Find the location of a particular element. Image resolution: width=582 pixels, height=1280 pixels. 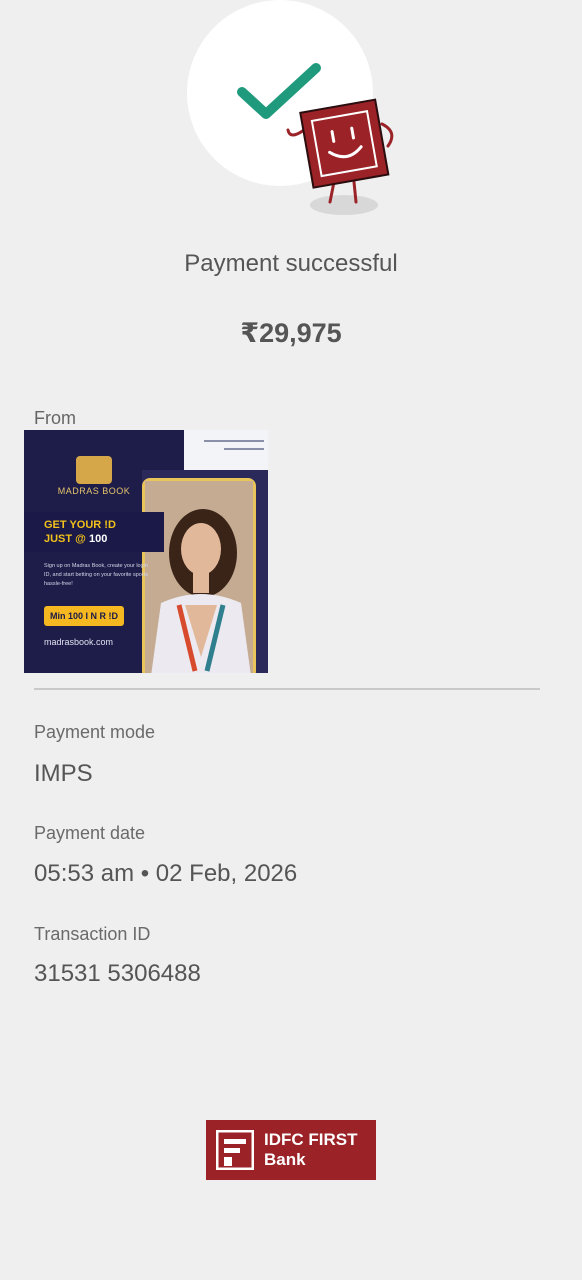

ad-top-panel is located at coordinates (226, 450).